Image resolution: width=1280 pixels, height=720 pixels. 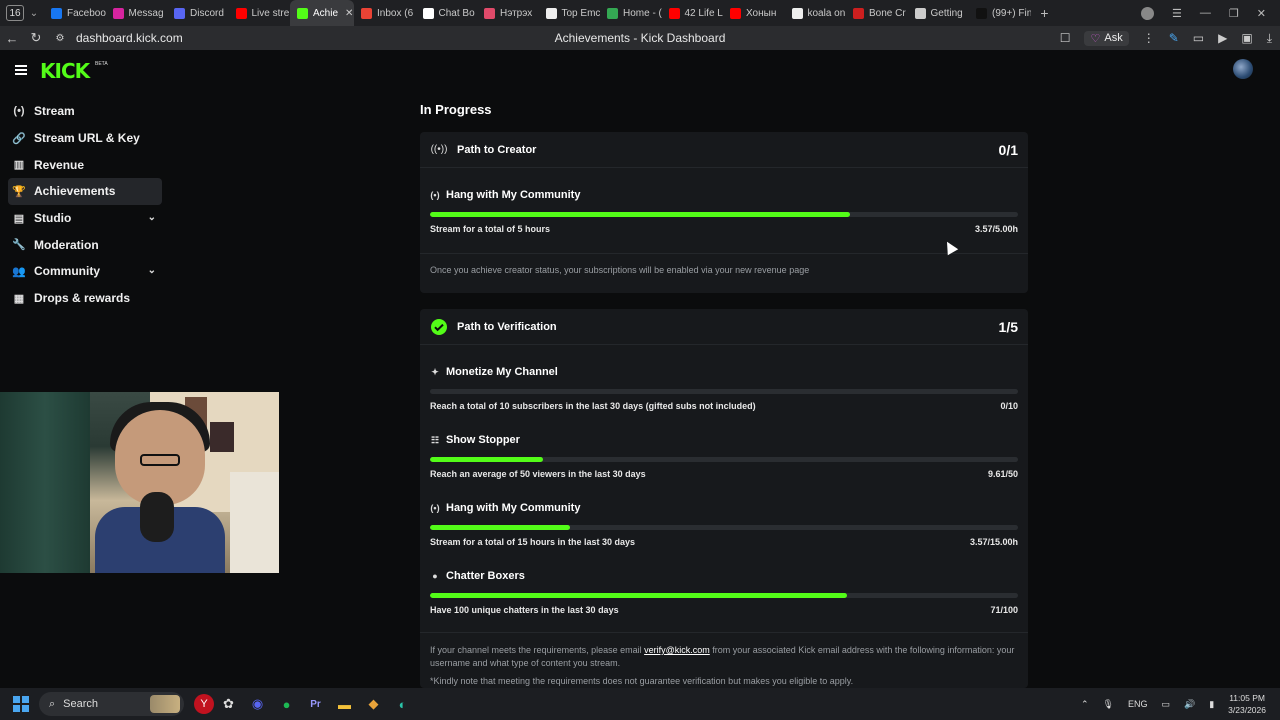 What do you see at coordinates (677, 650) in the screenshot?
I see `verify-email-link: verify@kick.com` at bounding box center [677, 650].